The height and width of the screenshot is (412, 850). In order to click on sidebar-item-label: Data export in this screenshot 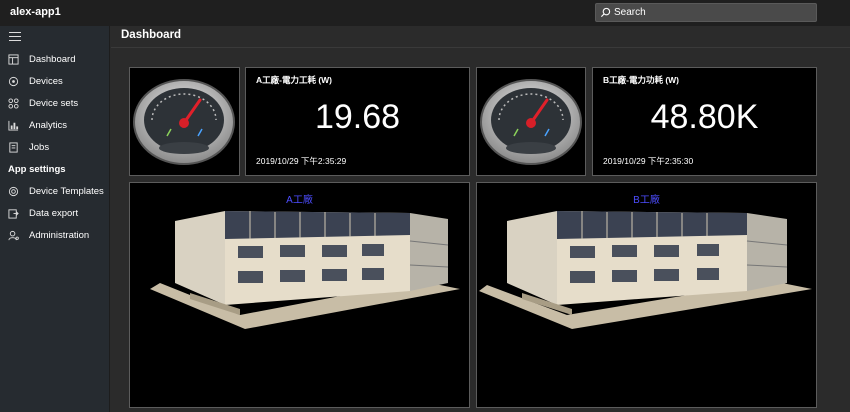, I will do `click(54, 213)`.